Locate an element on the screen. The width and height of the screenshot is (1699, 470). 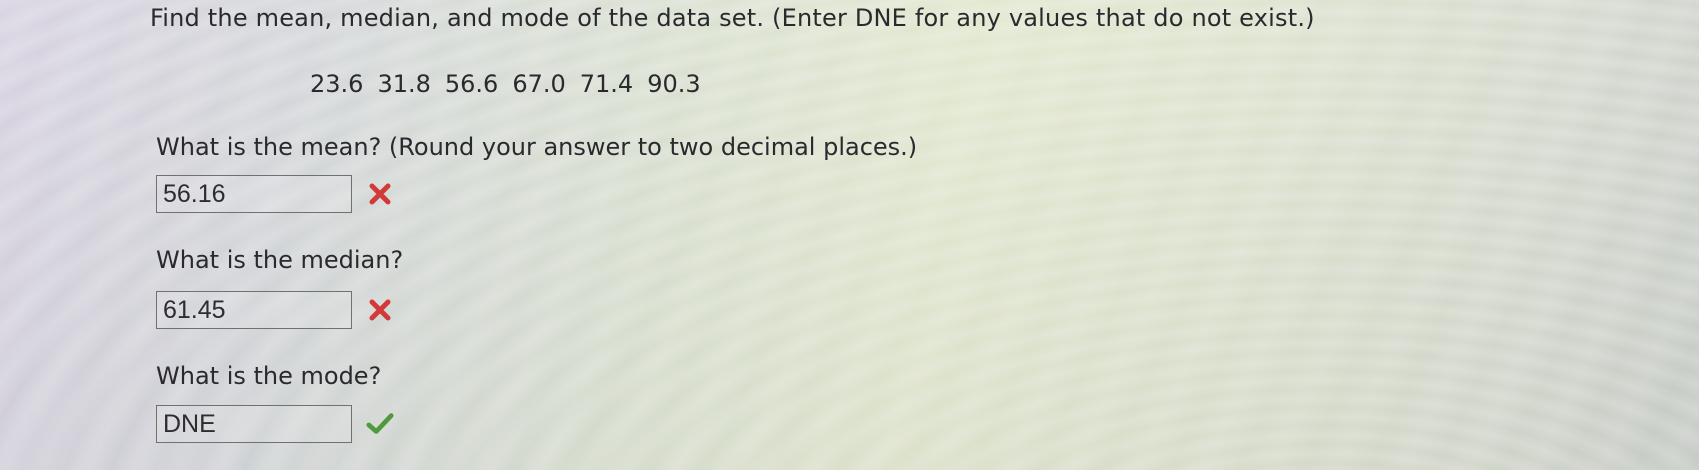
mode-answer-input: DNE is located at coordinates (254, 424).